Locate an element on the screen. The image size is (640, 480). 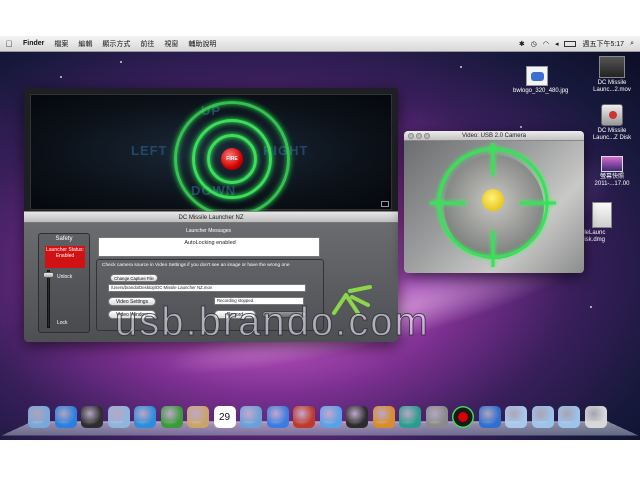
menu-clock: 週五下午5:17 is located at coordinates (603, 44).